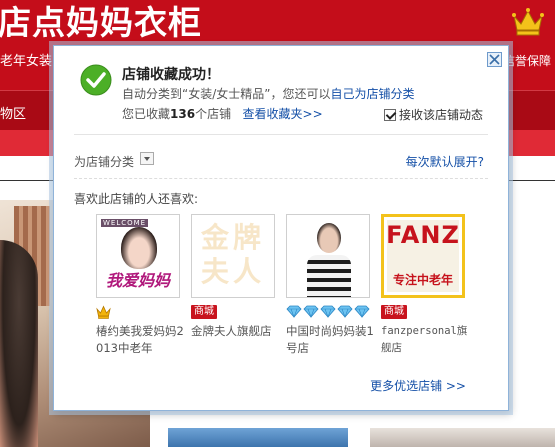 The height and width of the screenshot is (447, 555). Describe the element at coordinates (101, 22) in the screenshot. I see `store-title: 店点妈妈衣柜` at that location.